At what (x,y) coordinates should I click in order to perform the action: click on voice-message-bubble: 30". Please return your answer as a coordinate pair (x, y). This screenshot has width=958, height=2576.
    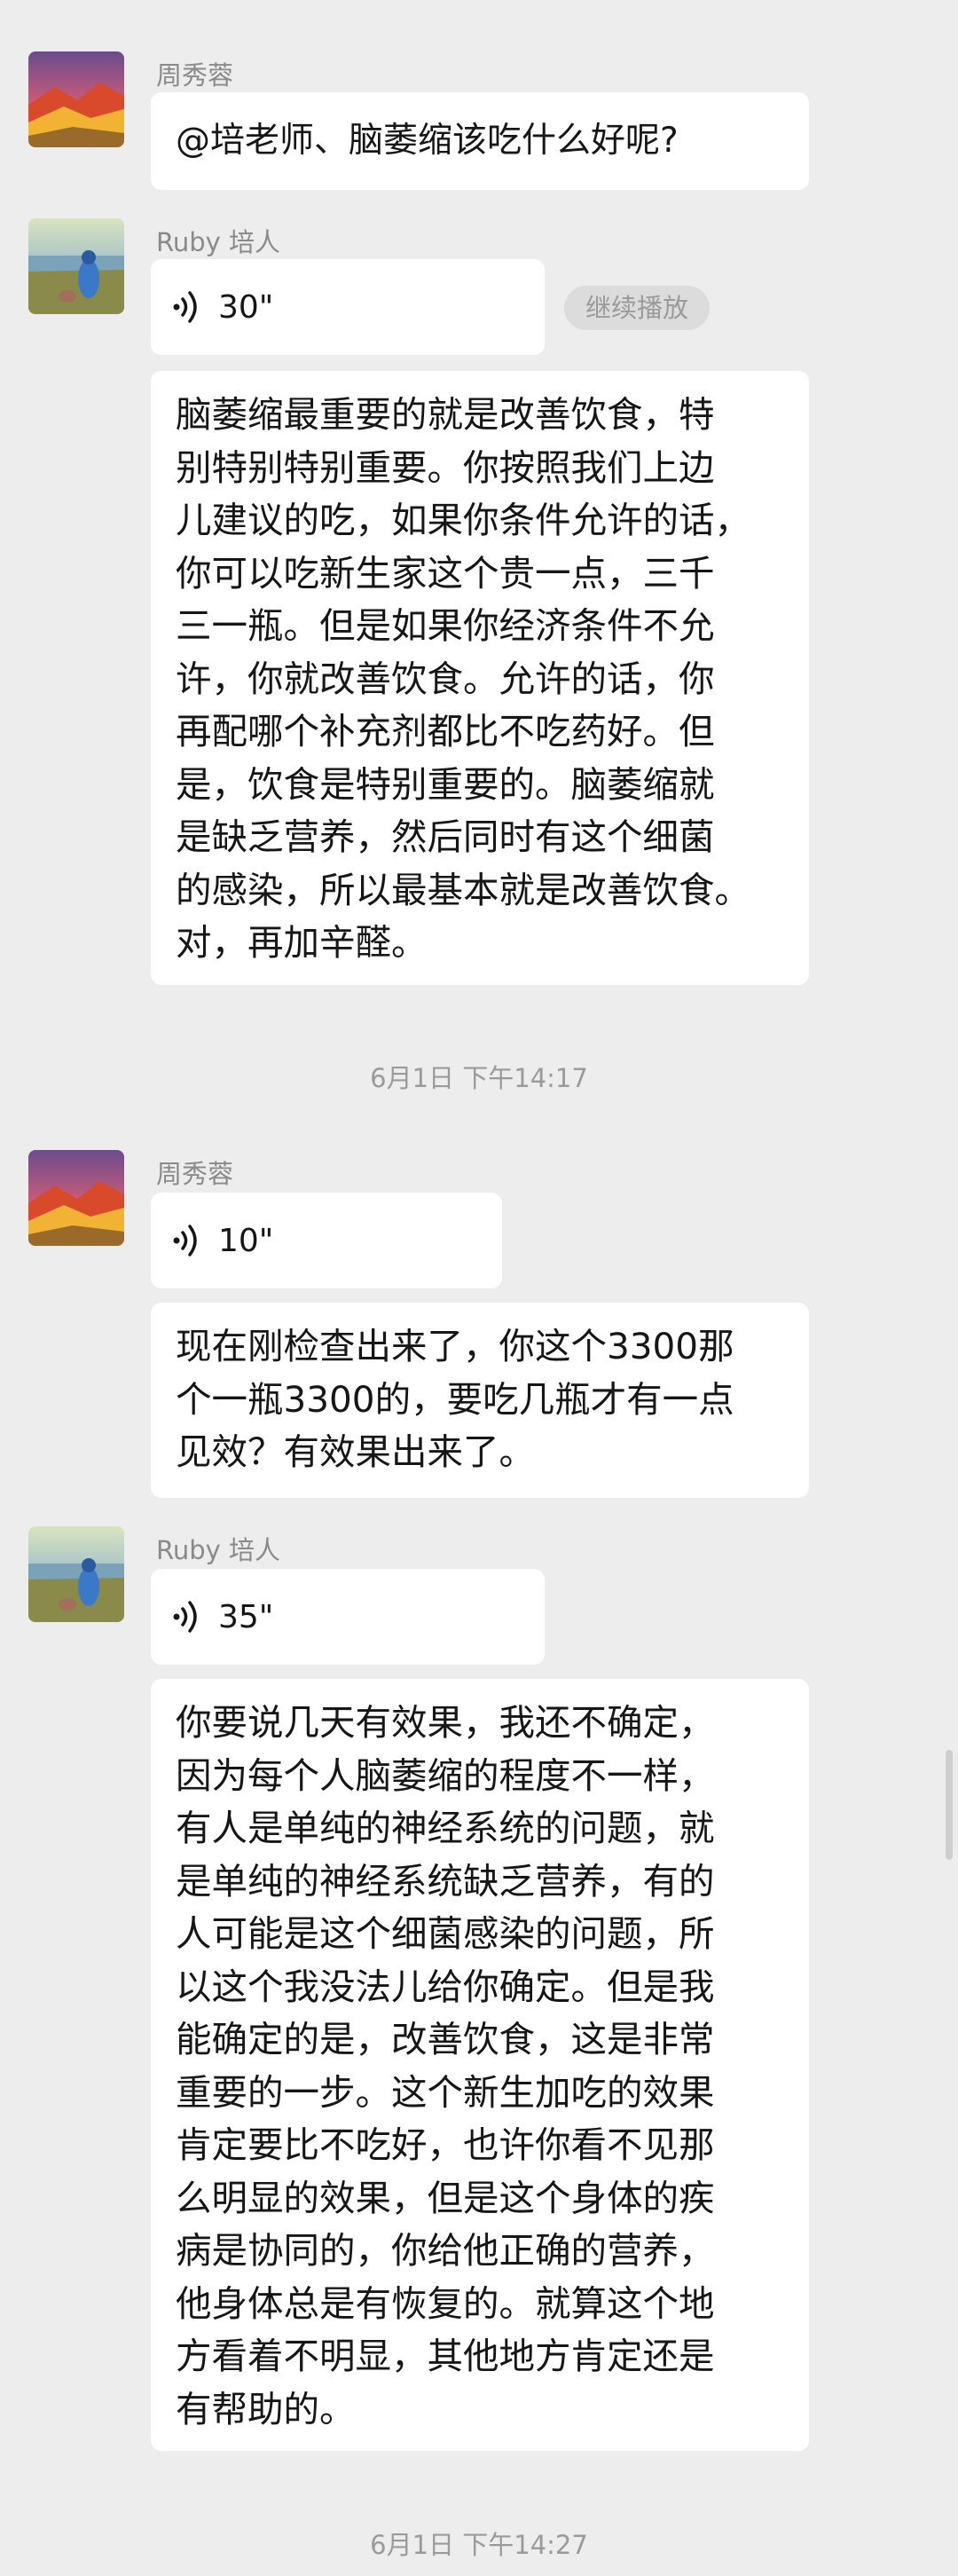
    Looking at the image, I should click on (348, 307).